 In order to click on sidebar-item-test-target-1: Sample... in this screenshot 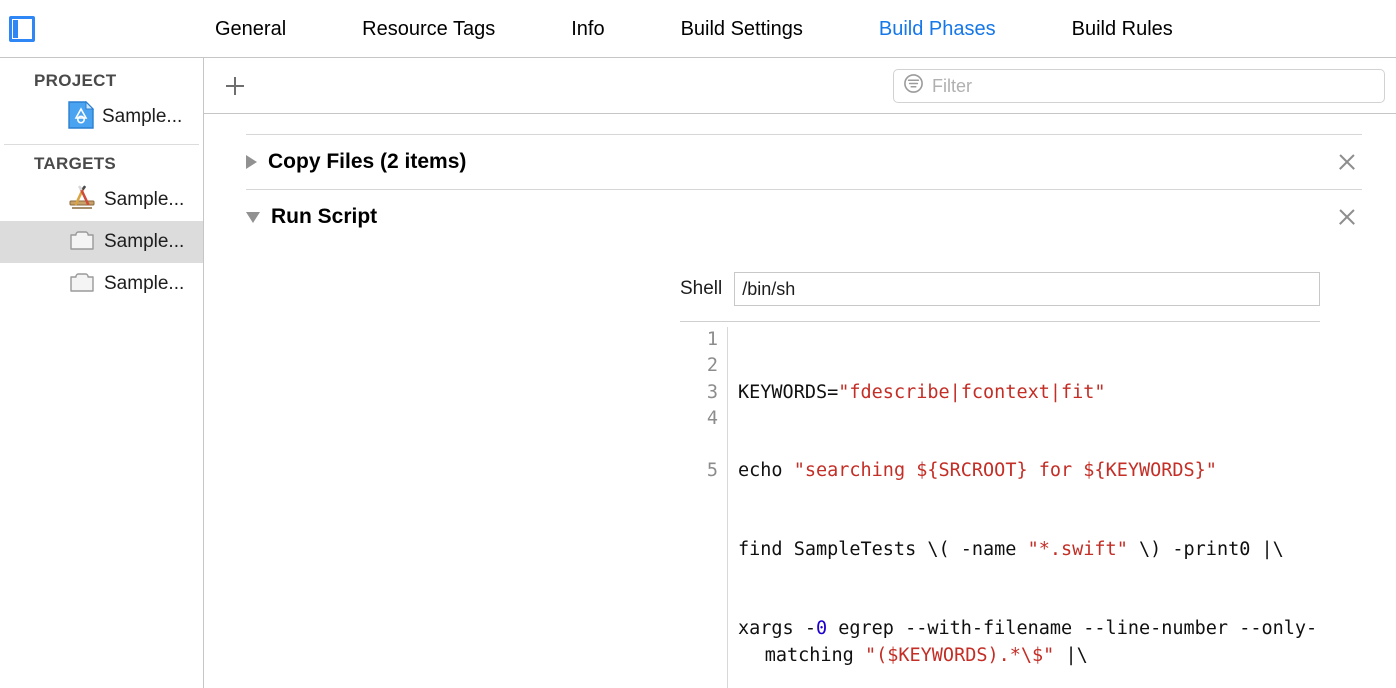, I will do `click(101, 242)`.